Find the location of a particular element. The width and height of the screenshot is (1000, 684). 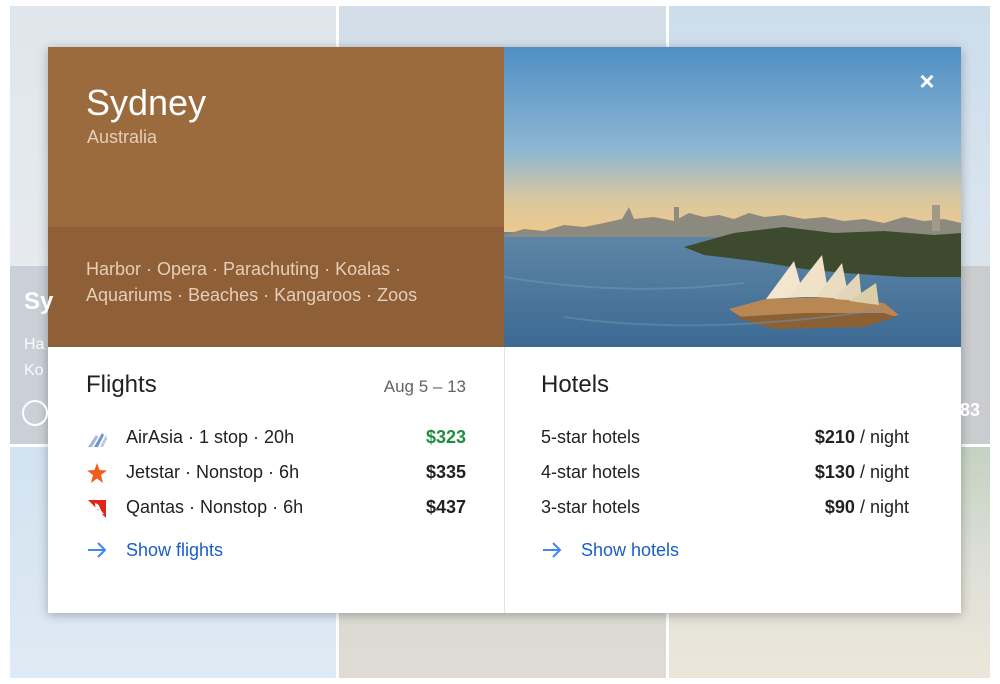

hotel-category: 3-star hotels is located at coordinates (591, 507).